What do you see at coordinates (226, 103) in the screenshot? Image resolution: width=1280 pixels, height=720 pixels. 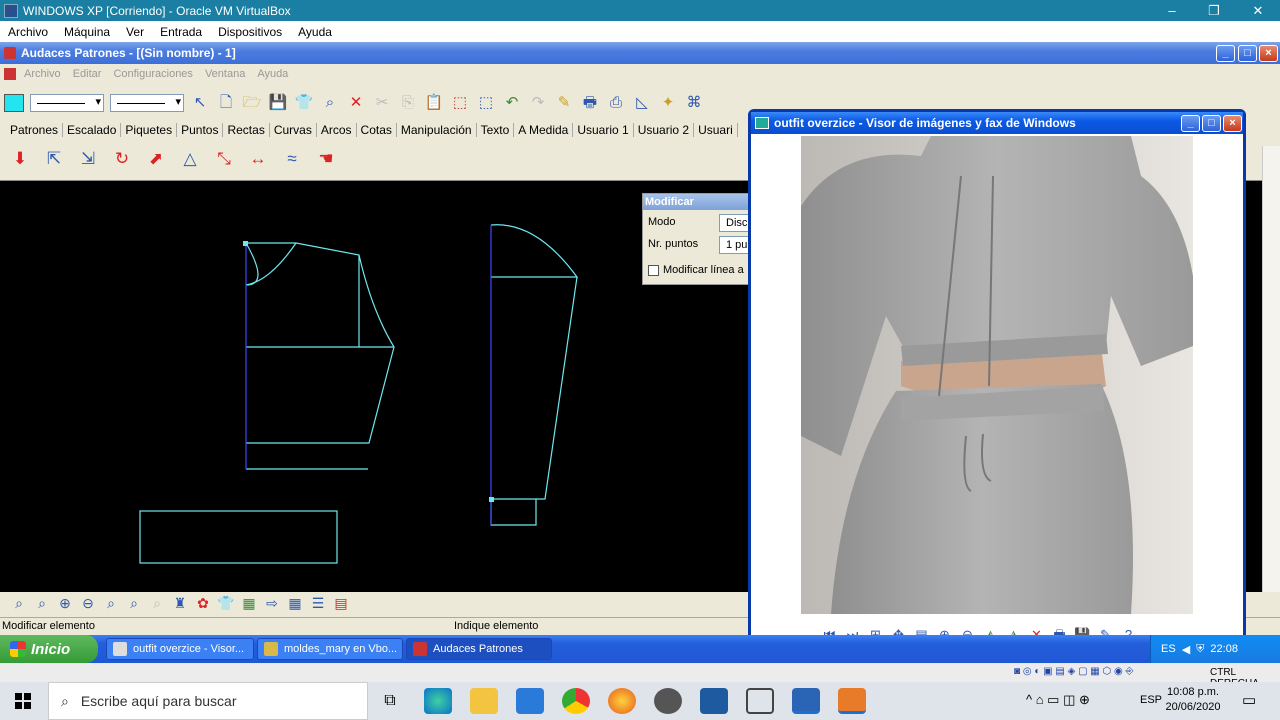 I see `new-file-icon: 🗋` at bounding box center [226, 103].